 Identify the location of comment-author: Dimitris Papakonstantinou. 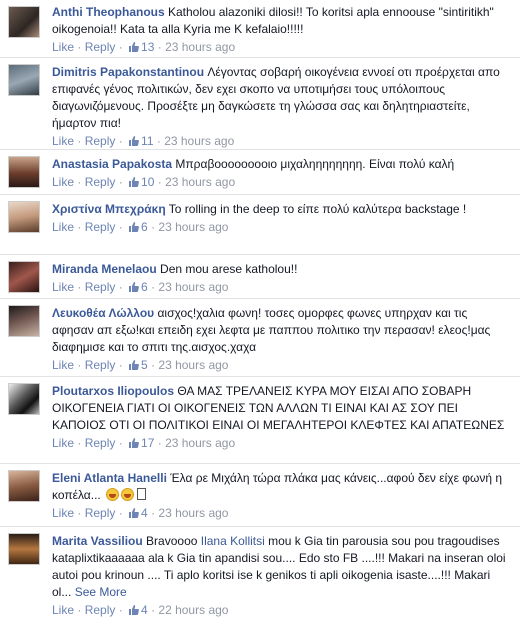
(128, 72).